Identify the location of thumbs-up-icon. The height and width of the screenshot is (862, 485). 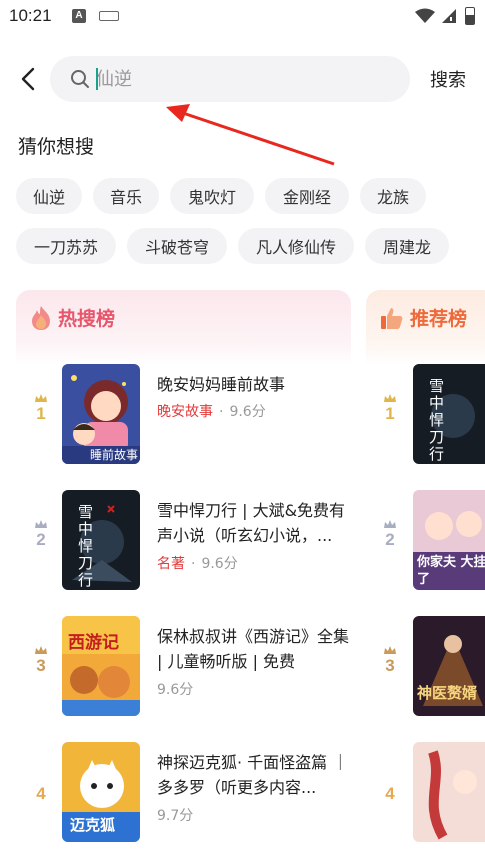
(392, 318).